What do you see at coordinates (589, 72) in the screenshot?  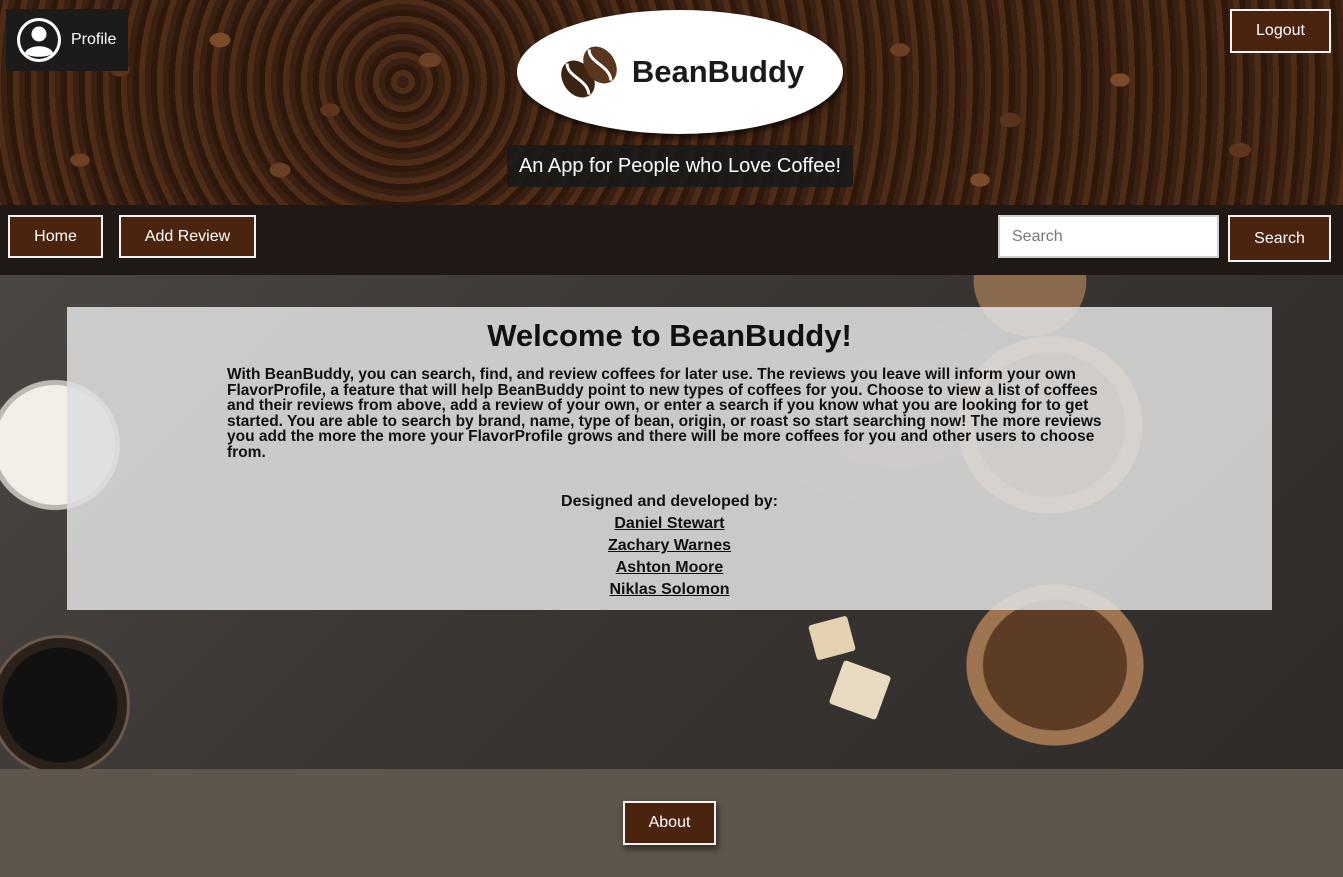 I see `coffee-beans-icon` at bounding box center [589, 72].